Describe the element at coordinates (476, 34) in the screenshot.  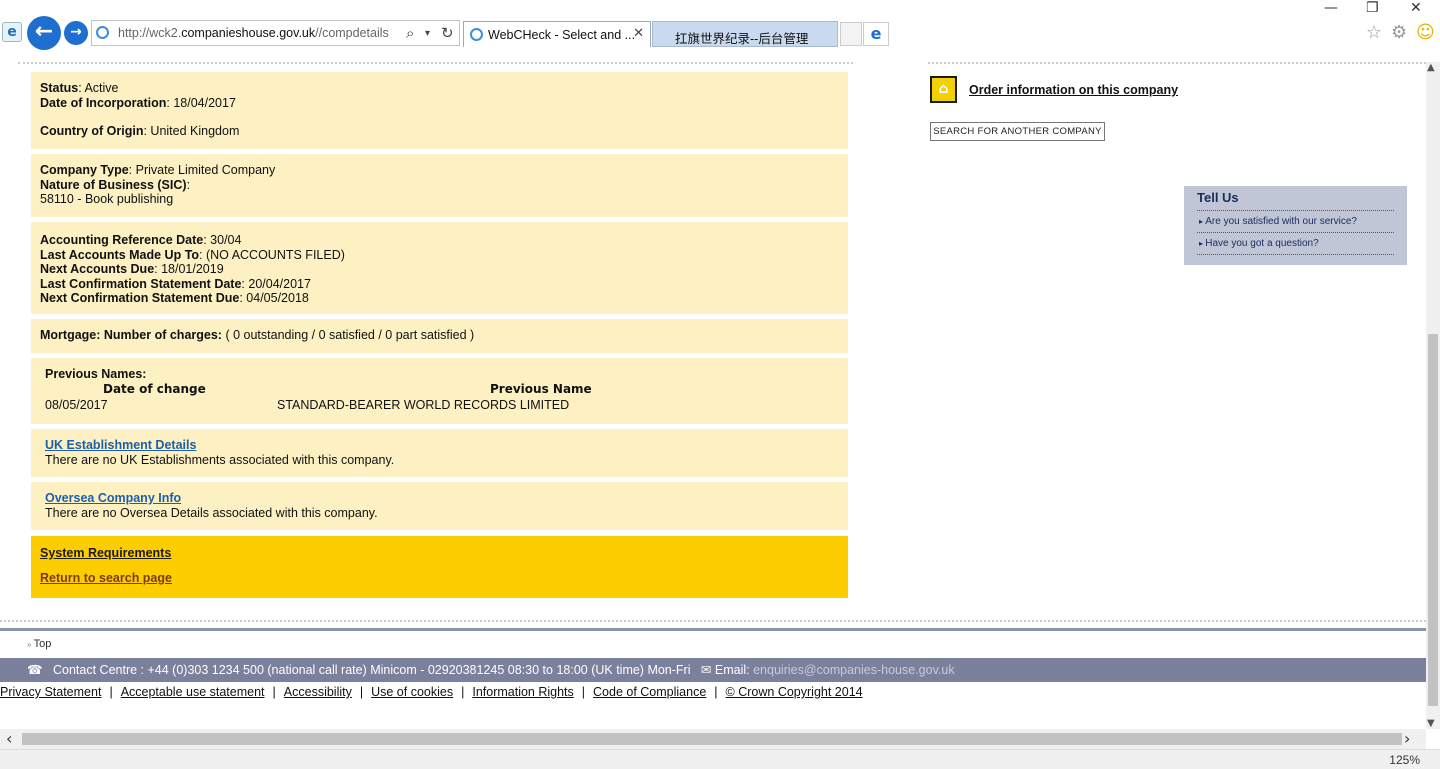
I see `tab-favicon-icon` at that location.